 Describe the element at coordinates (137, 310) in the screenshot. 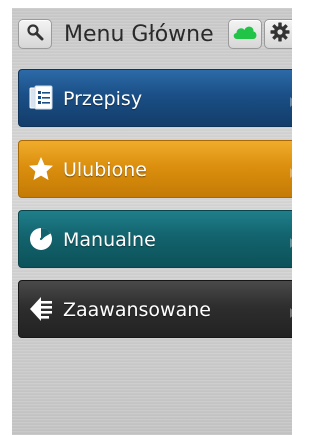

I see `menu-item-label: Zaawansowane` at that location.